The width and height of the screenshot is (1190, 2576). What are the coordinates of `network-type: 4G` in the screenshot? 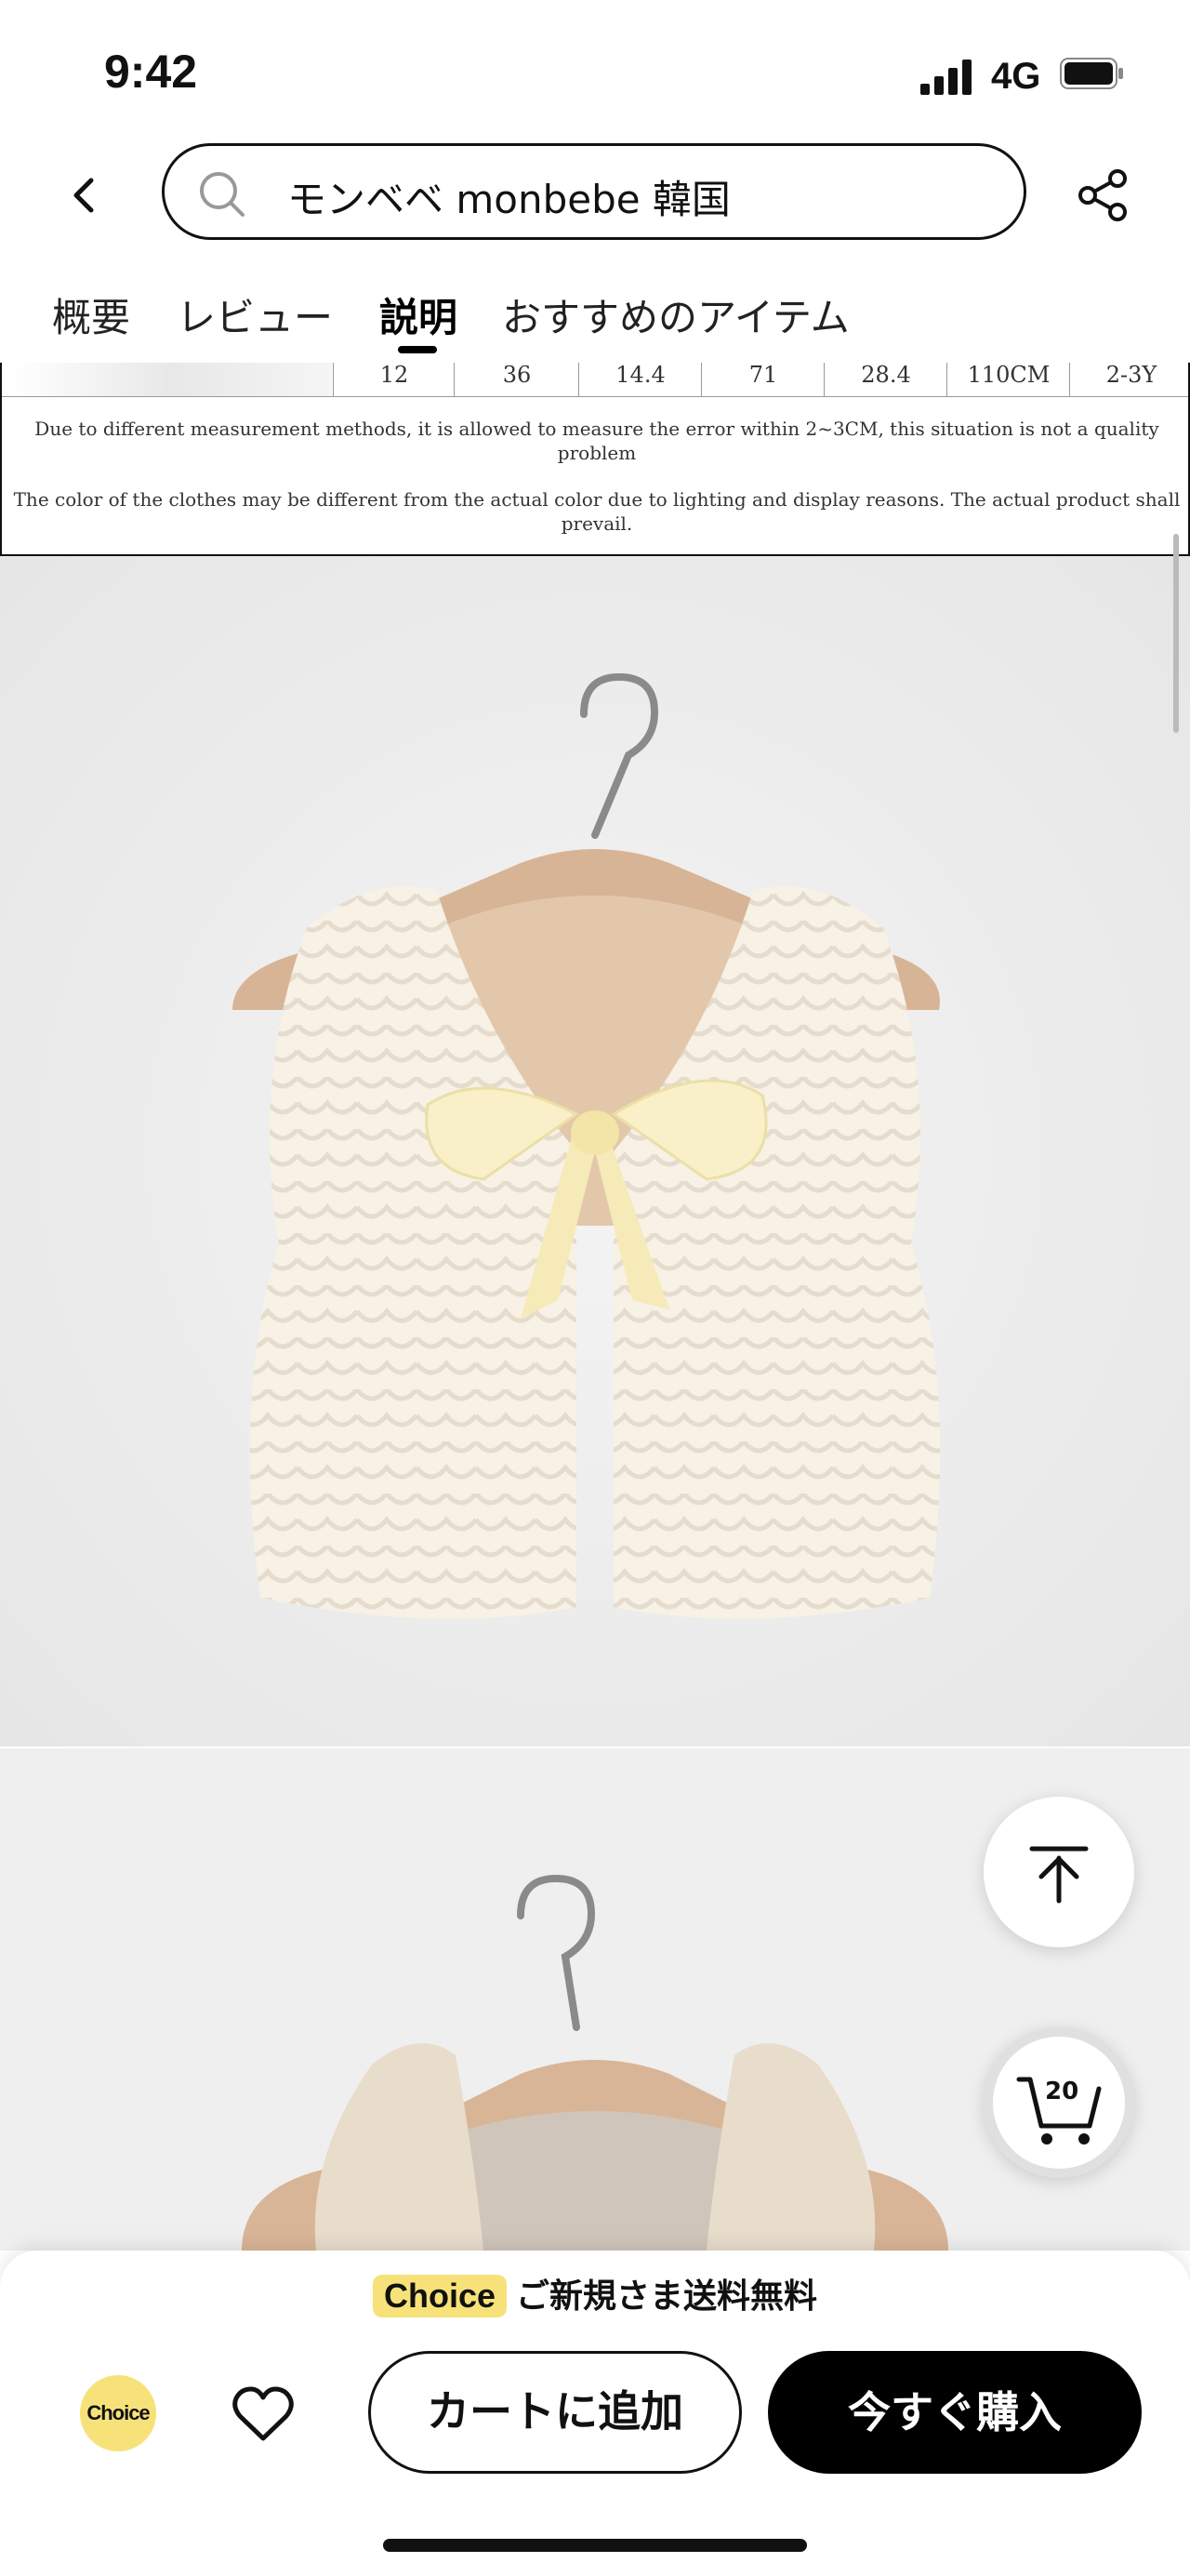 It's located at (1016, 76).